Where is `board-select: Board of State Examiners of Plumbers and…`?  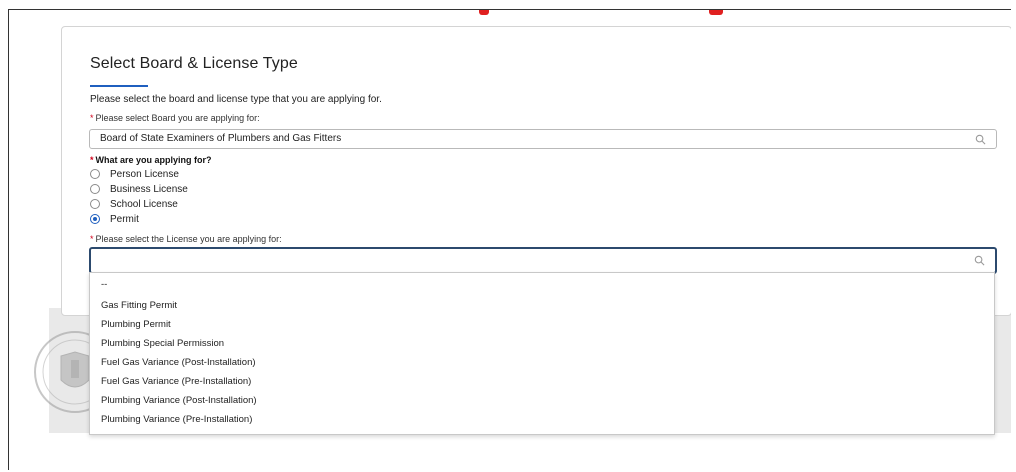 board-select: Board of State Examiners of Plumbers and… is located at coordinates (543, 139).